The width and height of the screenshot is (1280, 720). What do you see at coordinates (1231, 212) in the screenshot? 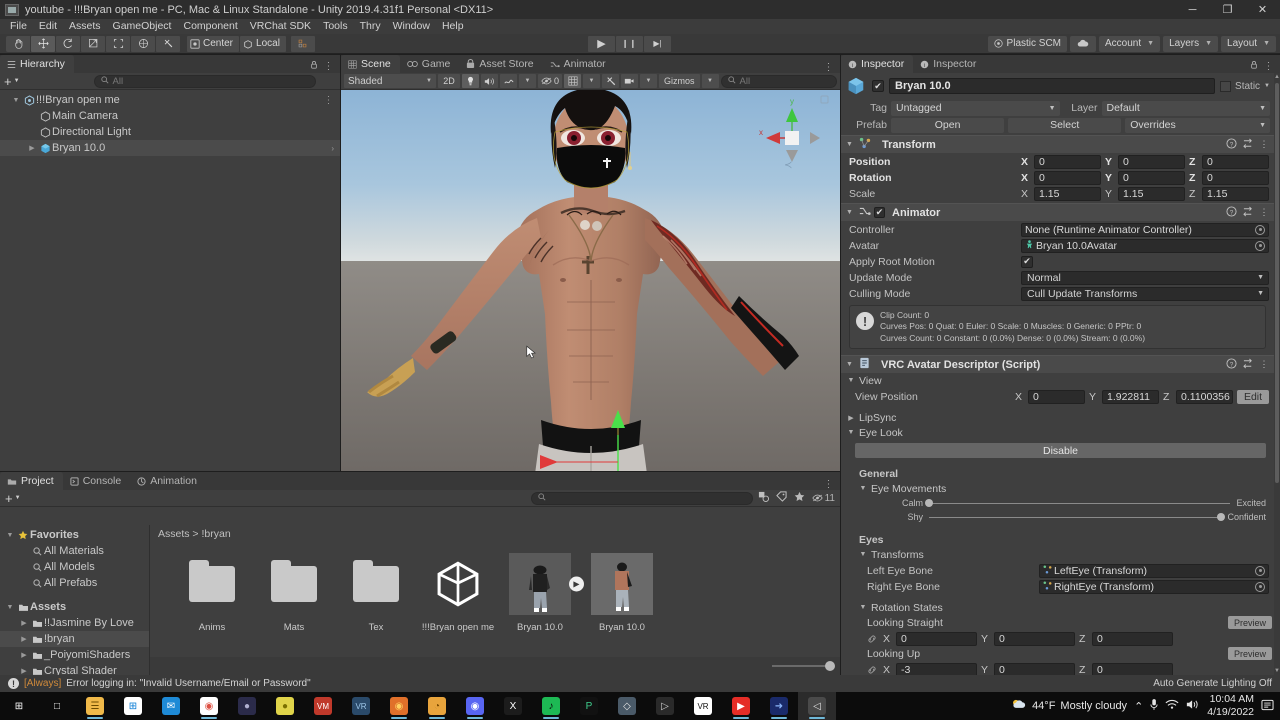
I see `help-icon: ?` at bounding box center [1231, 212].